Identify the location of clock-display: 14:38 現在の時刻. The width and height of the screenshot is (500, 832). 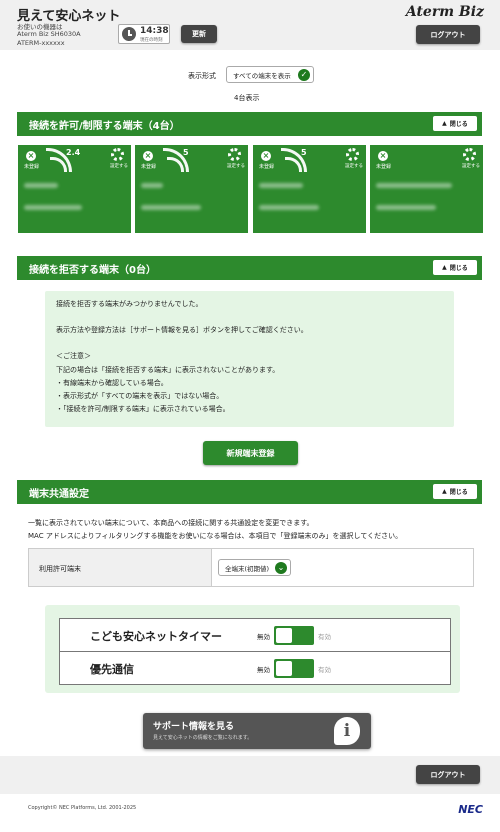
(144, 34).